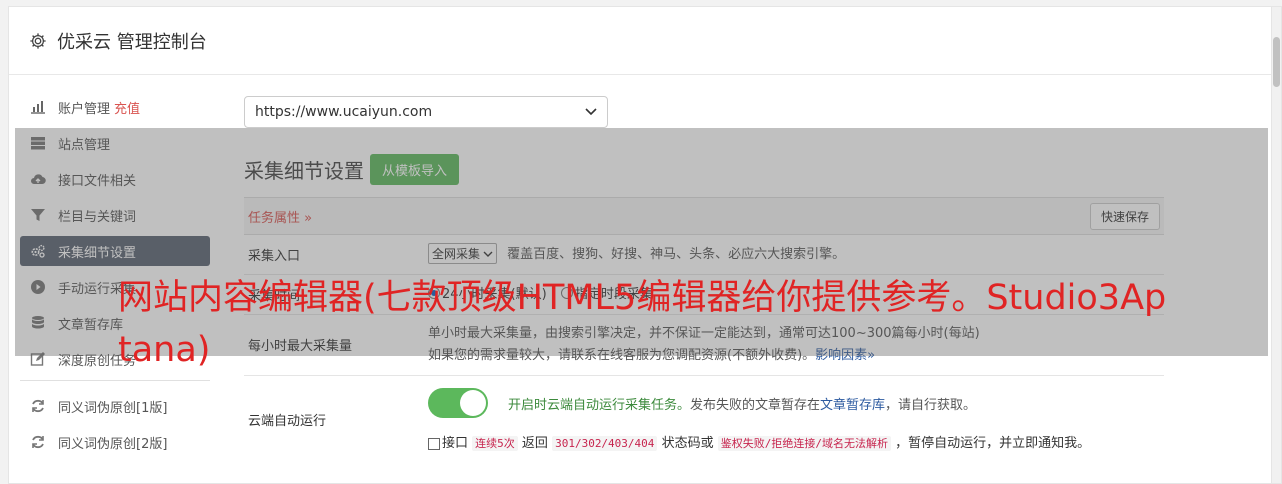 This screenshot has width=1282, height=484. Describe the element at coordinates (84, 109) in the screenshot. I see `sidebar-item-label: 账户管理` at that location.